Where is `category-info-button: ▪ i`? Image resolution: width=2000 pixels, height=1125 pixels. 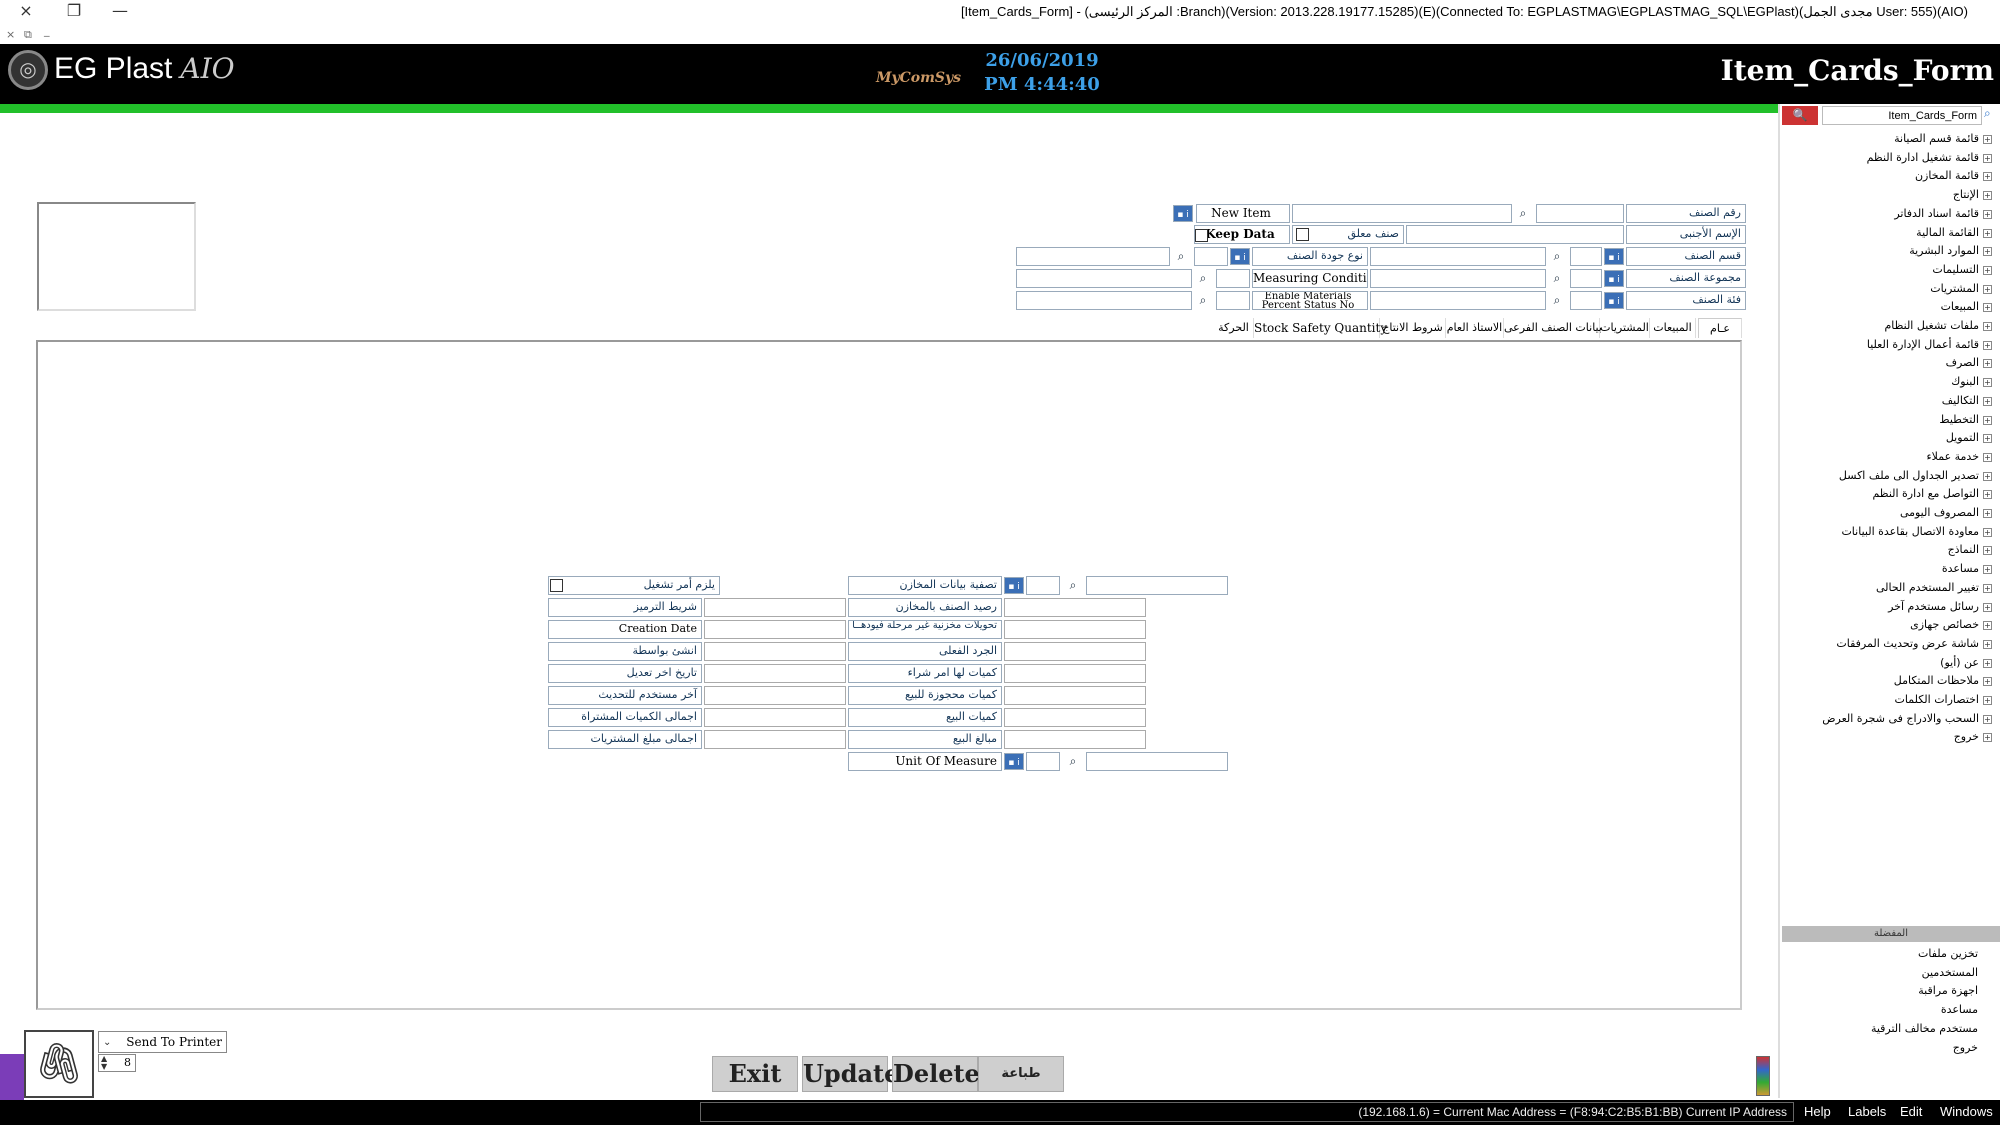
category-info-button: ▪ i is located at coordinates (1614, 300).